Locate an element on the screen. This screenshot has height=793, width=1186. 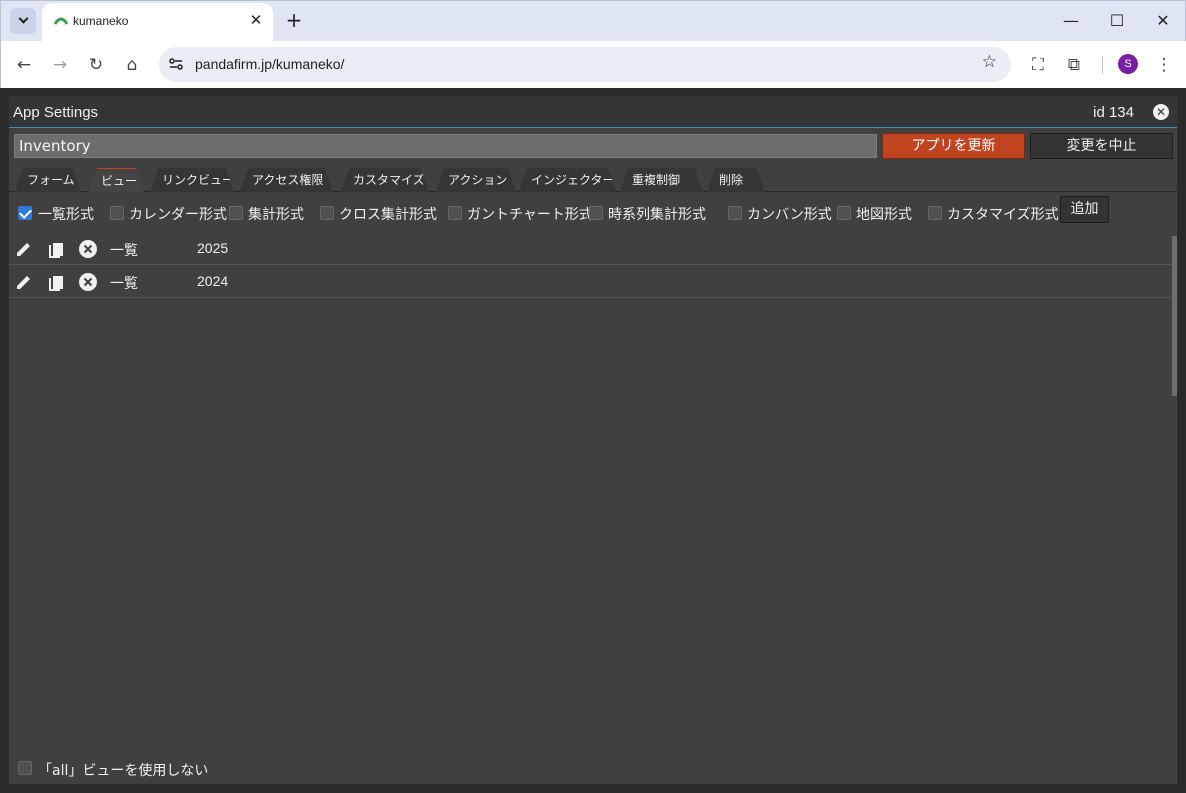
kumaneko-favicon-icon is located at coordinates (61, 21).